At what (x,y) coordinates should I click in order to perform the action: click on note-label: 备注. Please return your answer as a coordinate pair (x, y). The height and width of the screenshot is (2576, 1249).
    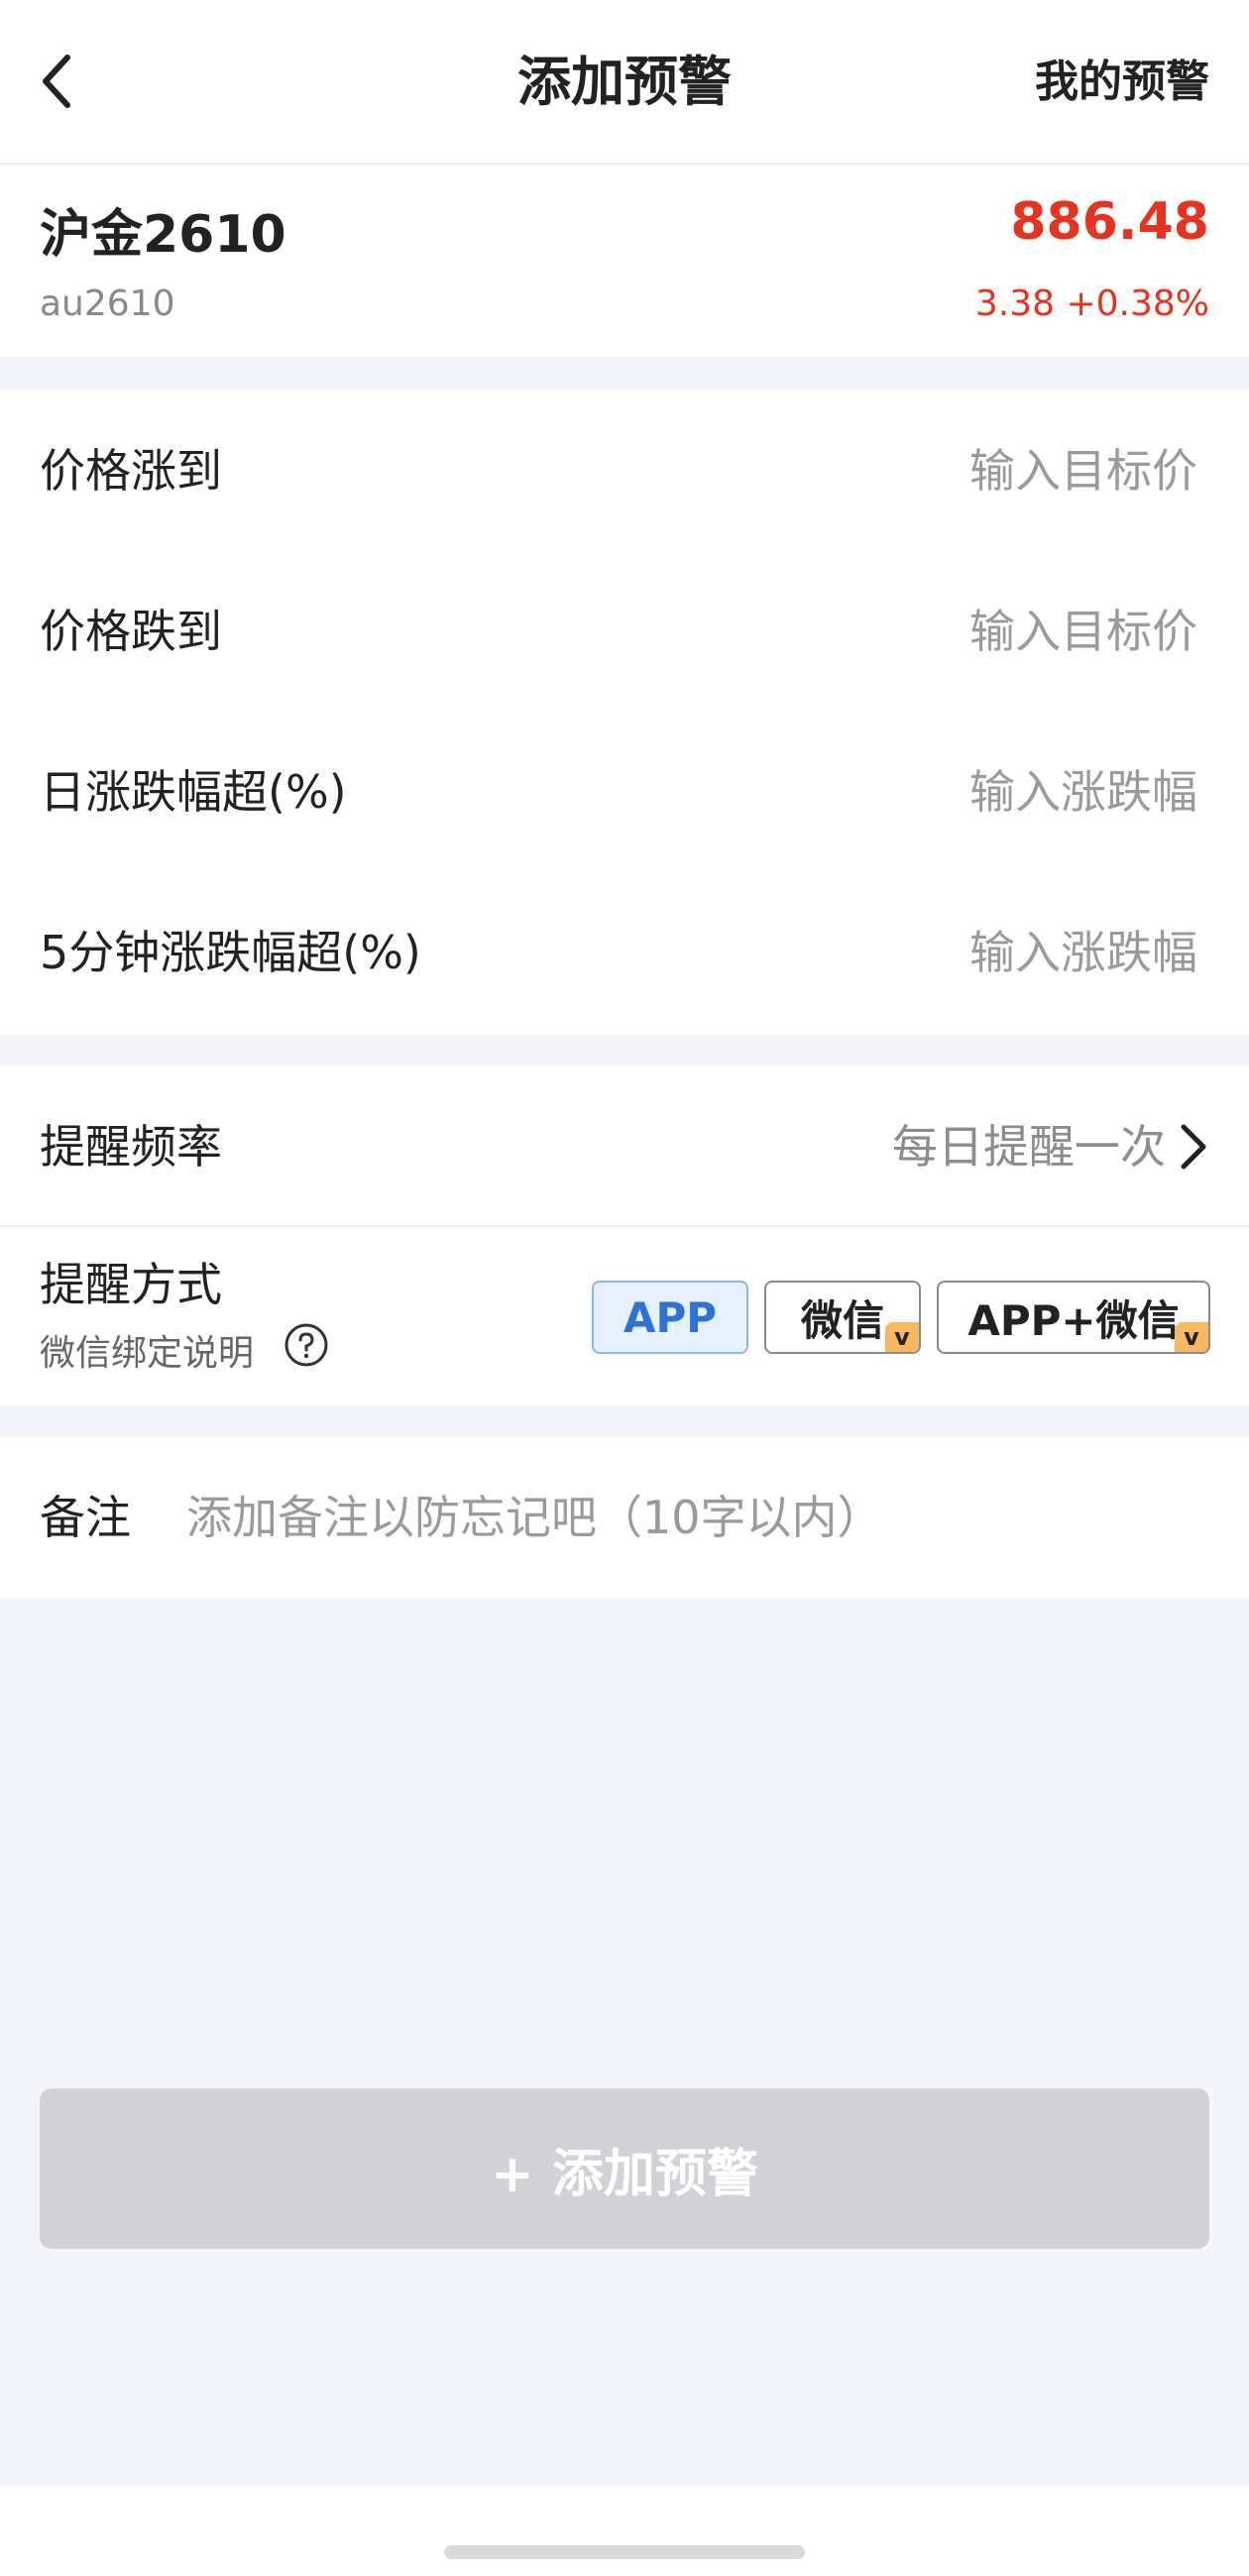
    Looking at the image, I should click on (85, 1517).